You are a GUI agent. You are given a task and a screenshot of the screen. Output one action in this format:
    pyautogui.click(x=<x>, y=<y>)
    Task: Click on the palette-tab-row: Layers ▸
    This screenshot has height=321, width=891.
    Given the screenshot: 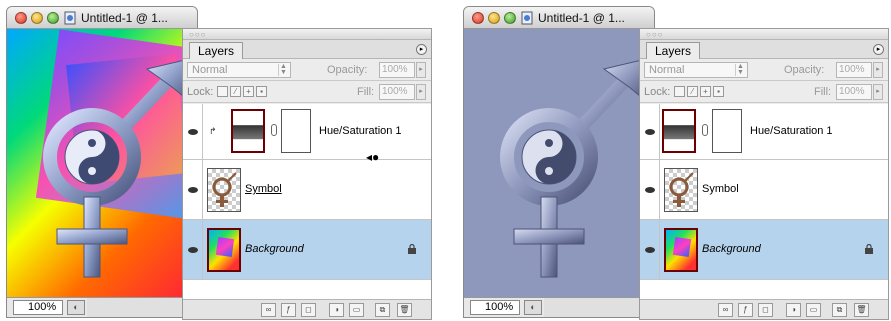 What is the action you would take?
    pyautogui.click(x=764, y=49)
    